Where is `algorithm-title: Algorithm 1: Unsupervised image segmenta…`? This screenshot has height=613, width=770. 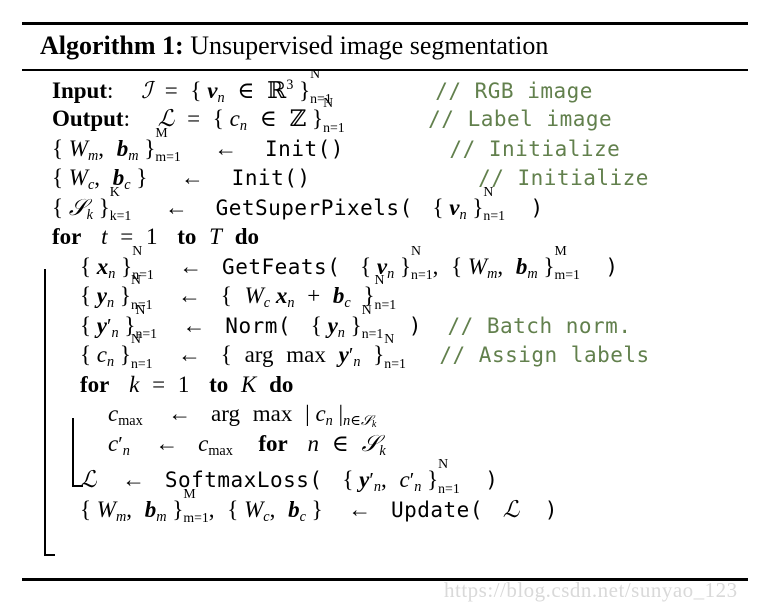 algorithm-title: Algorithm 1: Unsupervised image segmenta… is located at coordinates (385, 47).